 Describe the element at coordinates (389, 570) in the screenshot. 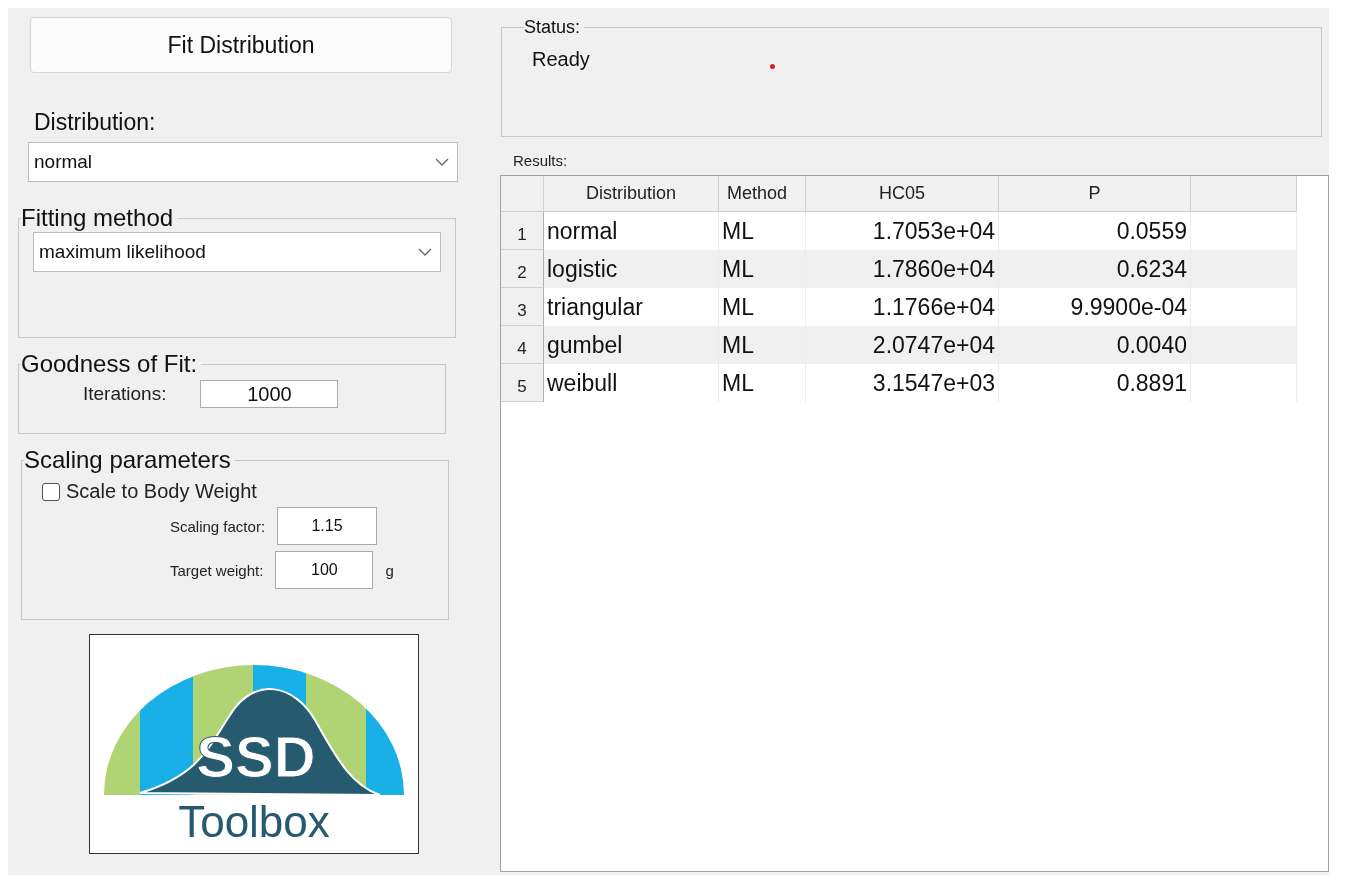

I see `unit-label: g` at that location.